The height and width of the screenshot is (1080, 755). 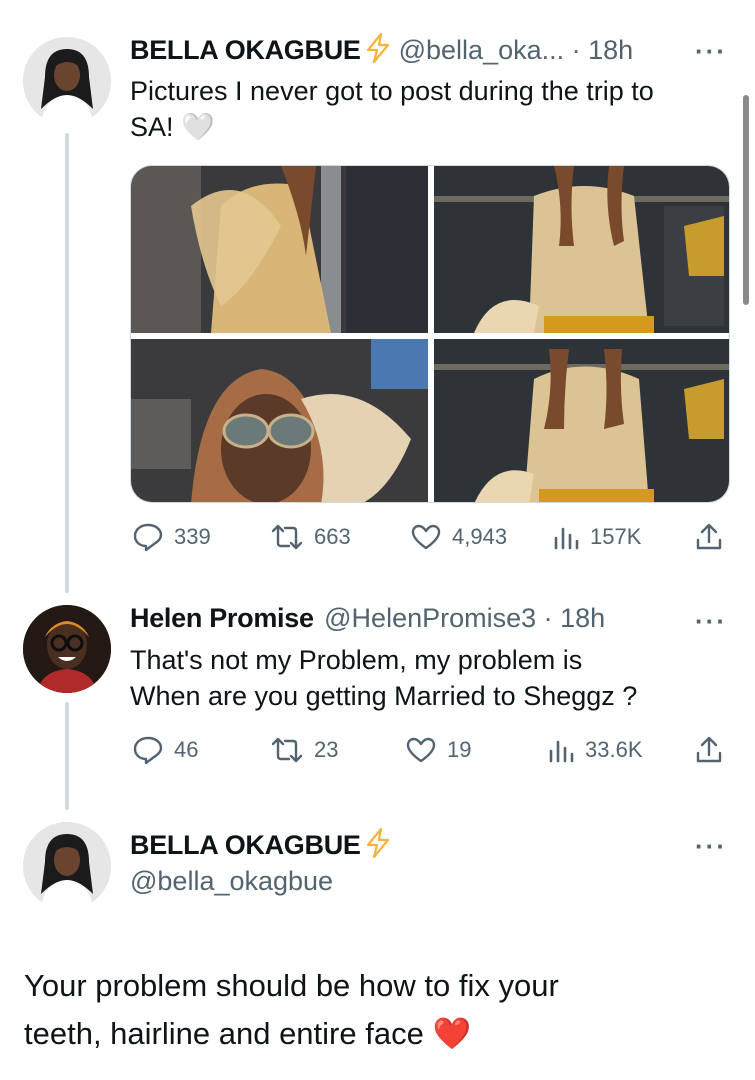 I want to click on reply-count: 46, so click(x=186, y=749).